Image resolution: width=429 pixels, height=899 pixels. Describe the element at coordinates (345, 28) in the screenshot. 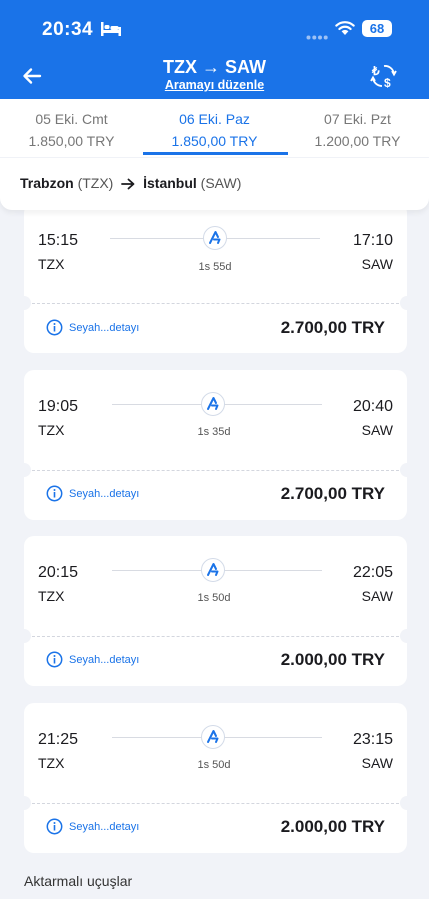

I see `wifi-icon` at that location.